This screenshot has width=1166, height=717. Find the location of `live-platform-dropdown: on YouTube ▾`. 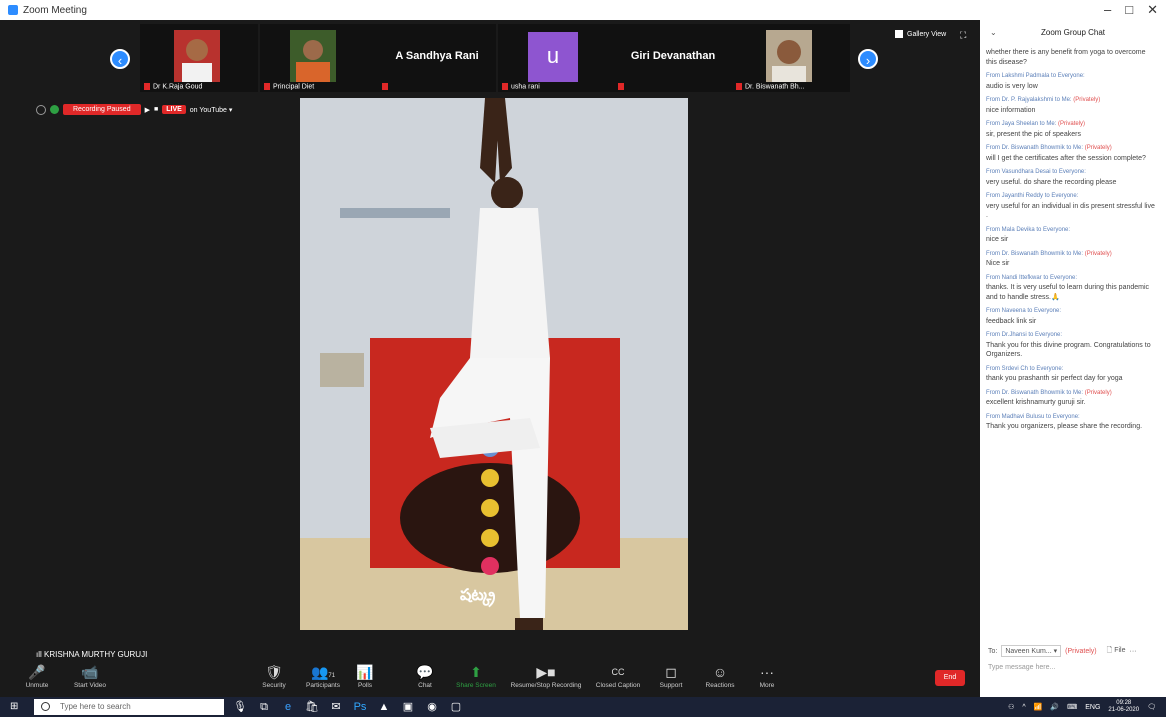

live-platform-dropdown: on YouTube ▾ is located at coordinates (211, 110).